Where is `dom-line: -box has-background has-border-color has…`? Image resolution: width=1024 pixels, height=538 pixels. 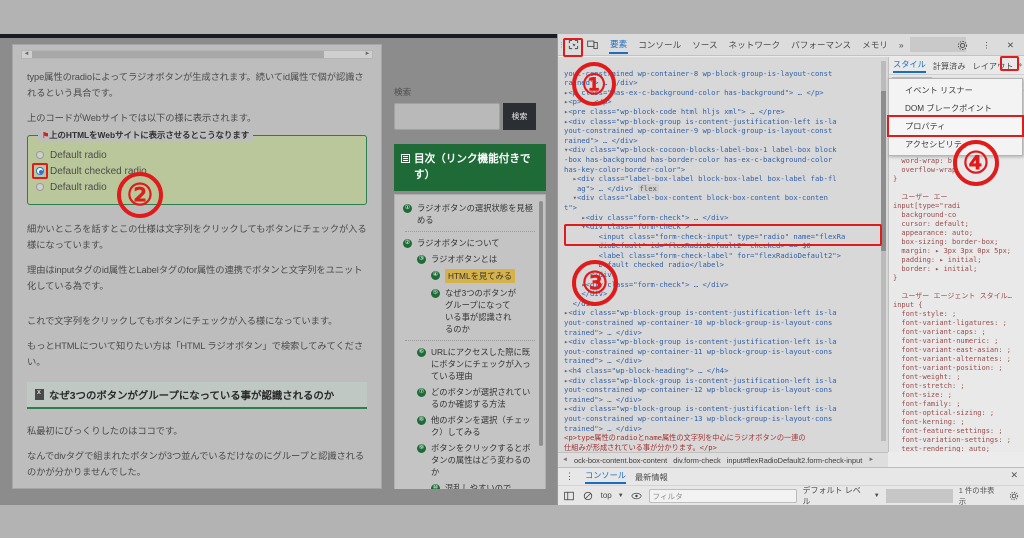
dom-line: -box has-background has-border-color has… is located at coordinates (720, 160).